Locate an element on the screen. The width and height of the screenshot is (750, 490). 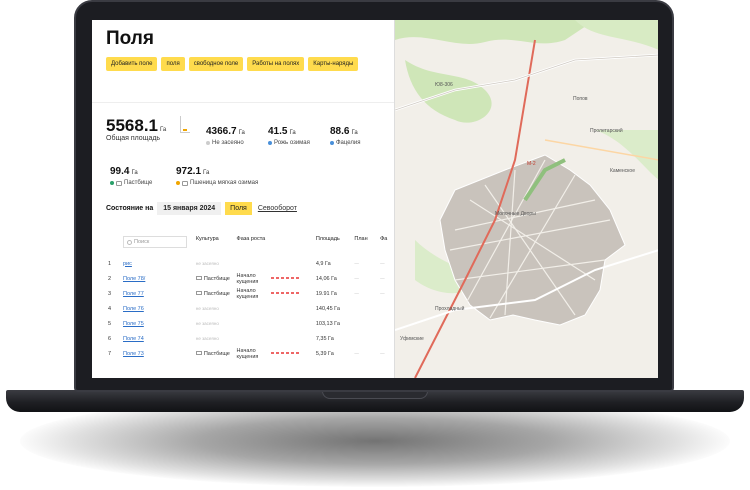
map-label: М-2 is located at coordinates (531, 164).